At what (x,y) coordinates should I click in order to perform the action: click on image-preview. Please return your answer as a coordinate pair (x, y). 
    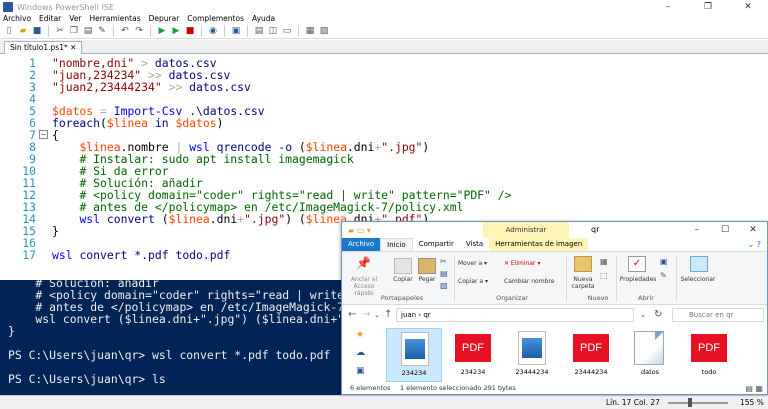
    Looking at the image, I should click on (415, 349).